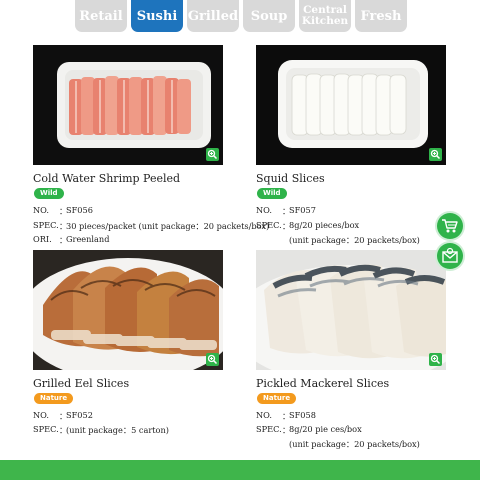  Describe the element at coordinates (128, 105) in the screenshot. I see `product-photo-shrimp` at that location.